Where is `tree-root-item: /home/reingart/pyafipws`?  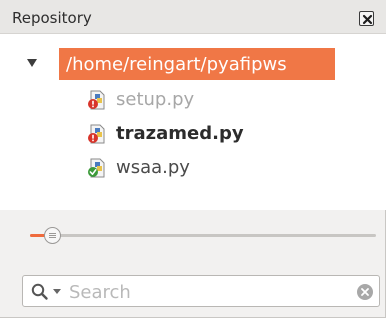 tree-root-item: /home/reingart/pyafipws is located at coordinates (197, 64).